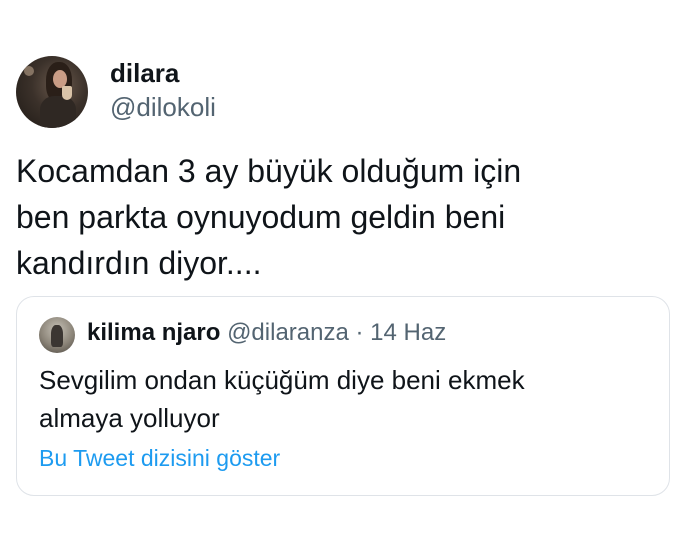 This screenshot has height=556, width=690. I want to click on show-thread-link: Bu Tweet dizisini göster, so click(159, 458).